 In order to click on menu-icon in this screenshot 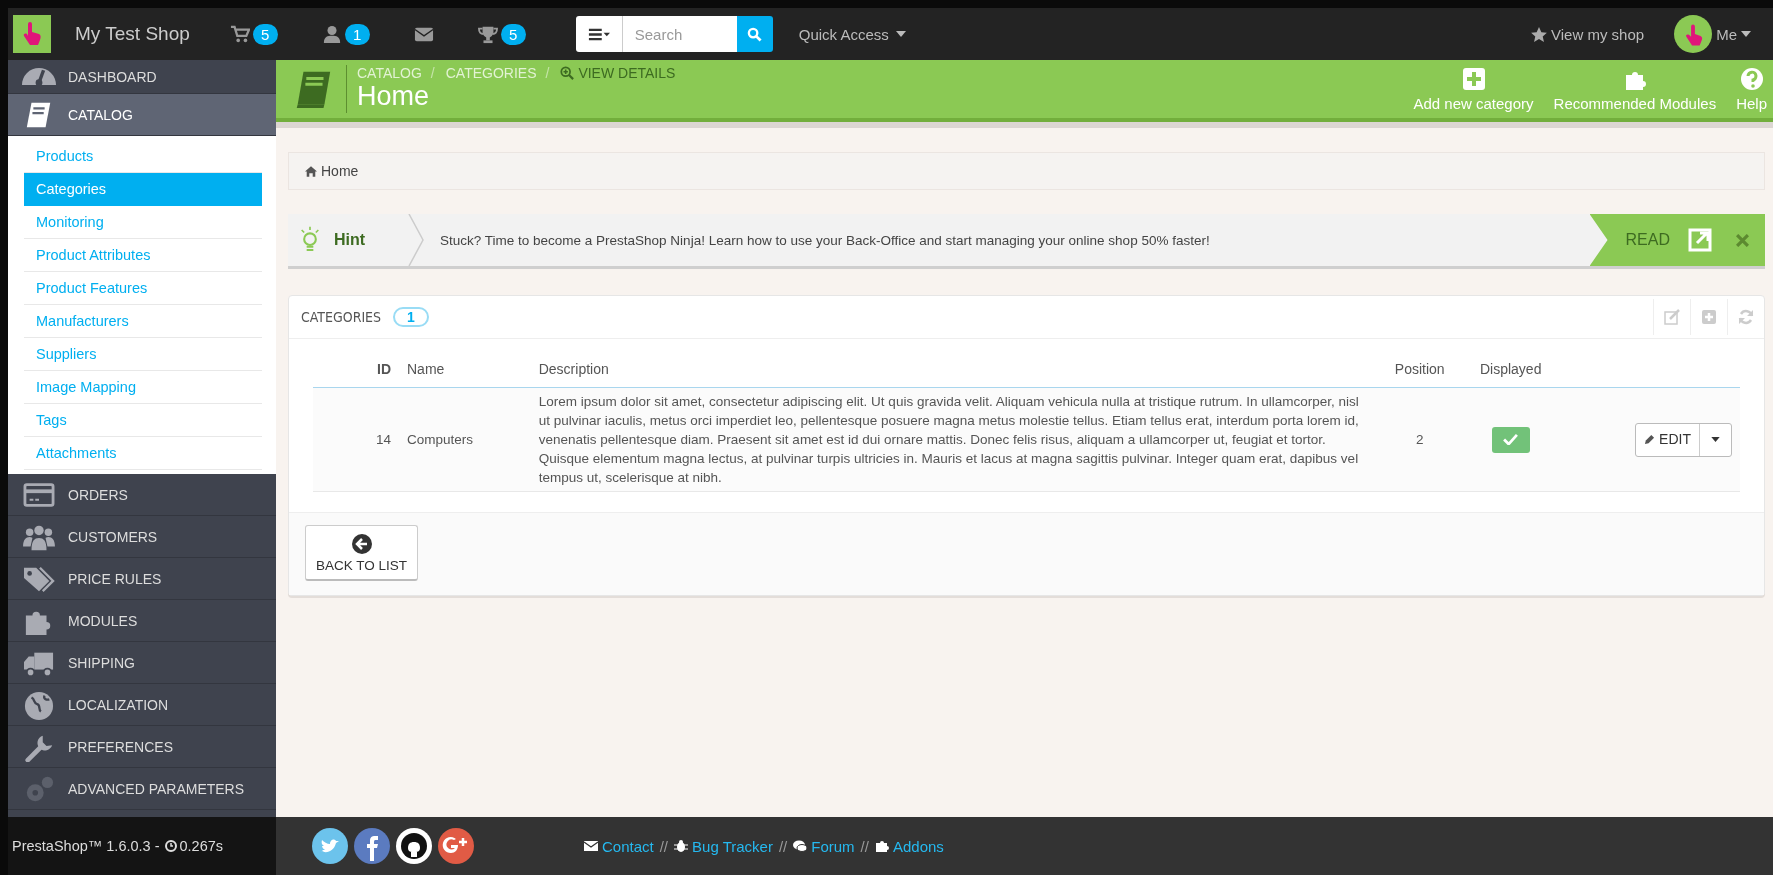, I will do `click(598, 34)`.